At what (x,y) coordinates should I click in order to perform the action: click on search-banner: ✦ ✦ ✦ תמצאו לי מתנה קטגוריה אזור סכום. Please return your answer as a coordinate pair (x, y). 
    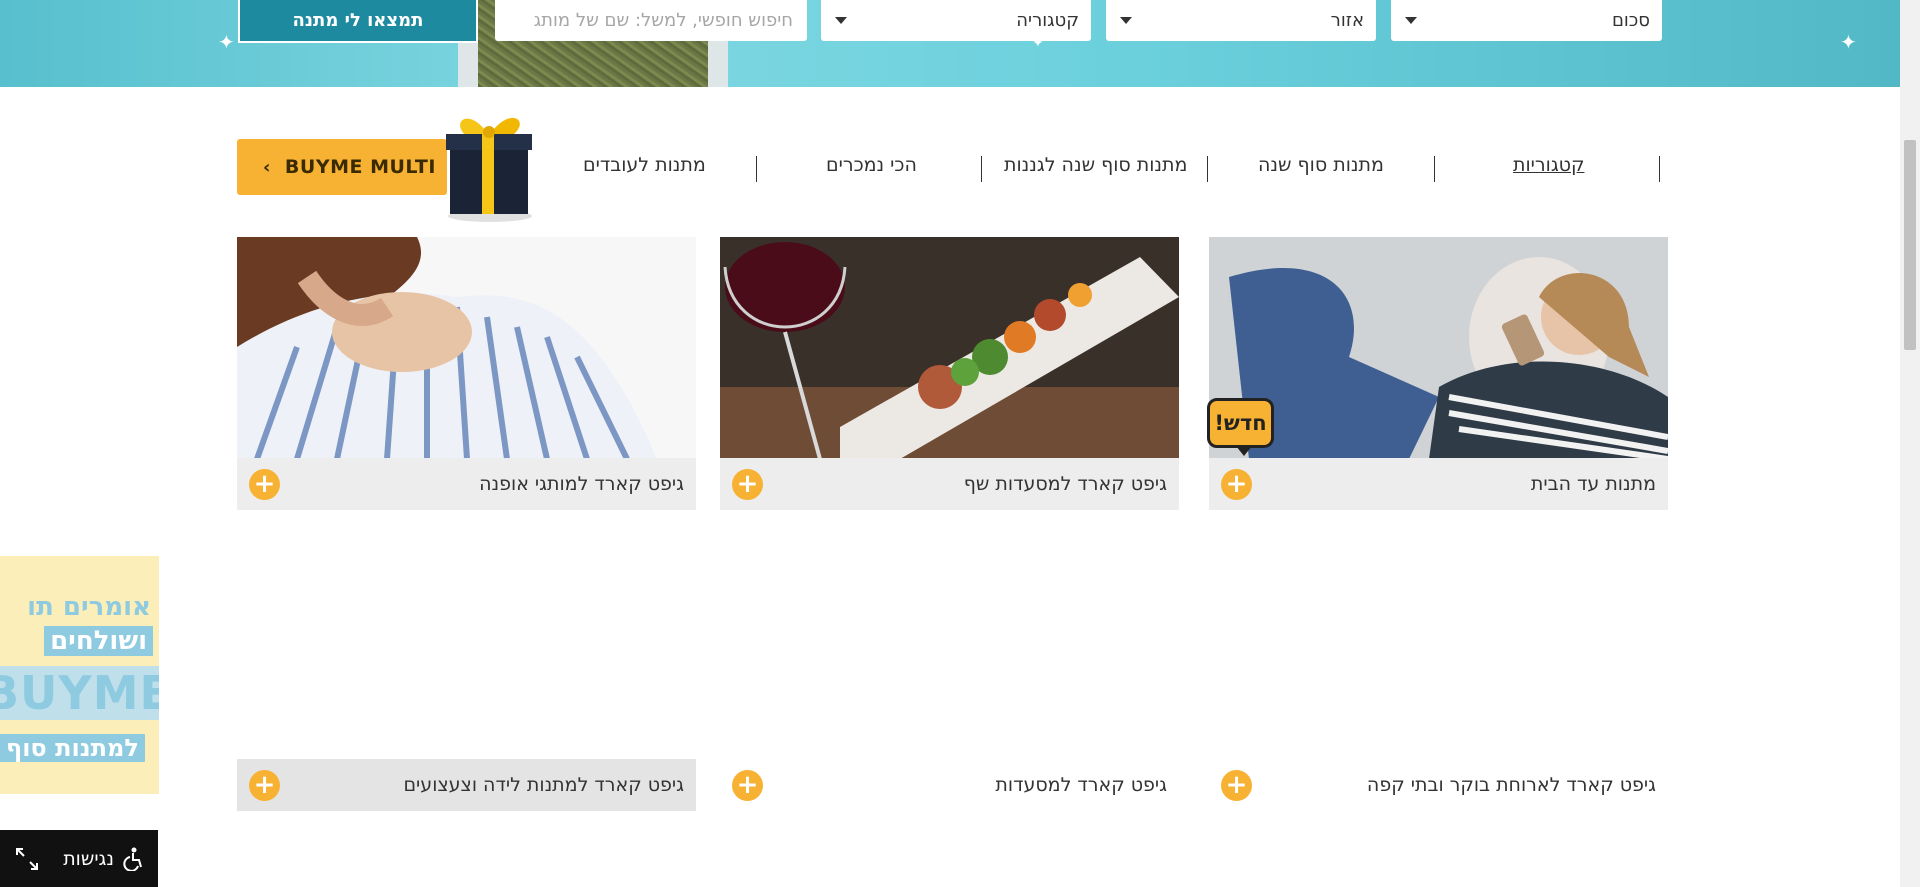
    Looking at the image, I should click on (950, 43).